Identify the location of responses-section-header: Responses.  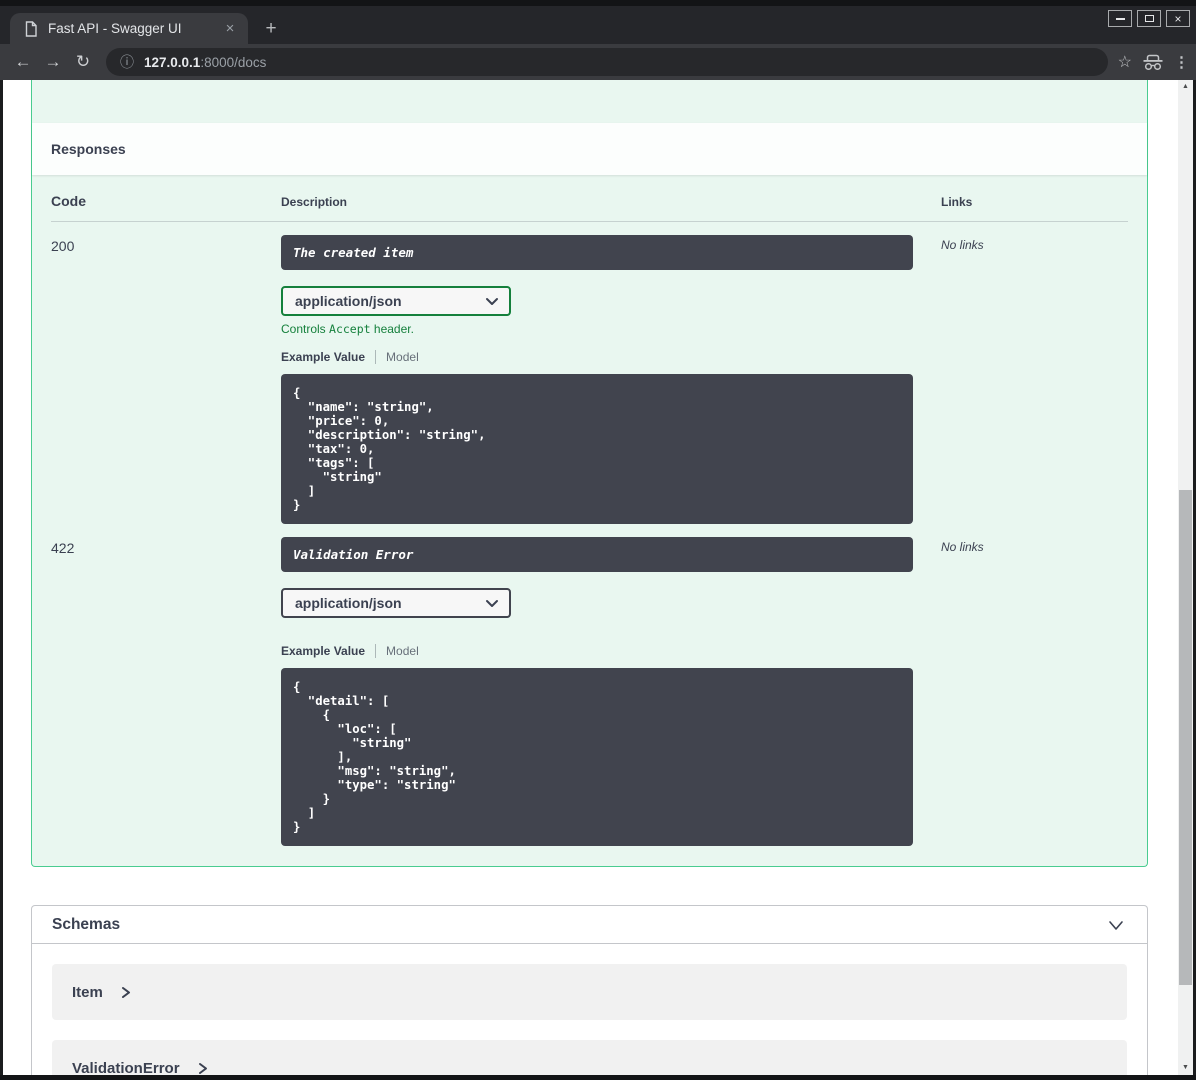
(589, 149).